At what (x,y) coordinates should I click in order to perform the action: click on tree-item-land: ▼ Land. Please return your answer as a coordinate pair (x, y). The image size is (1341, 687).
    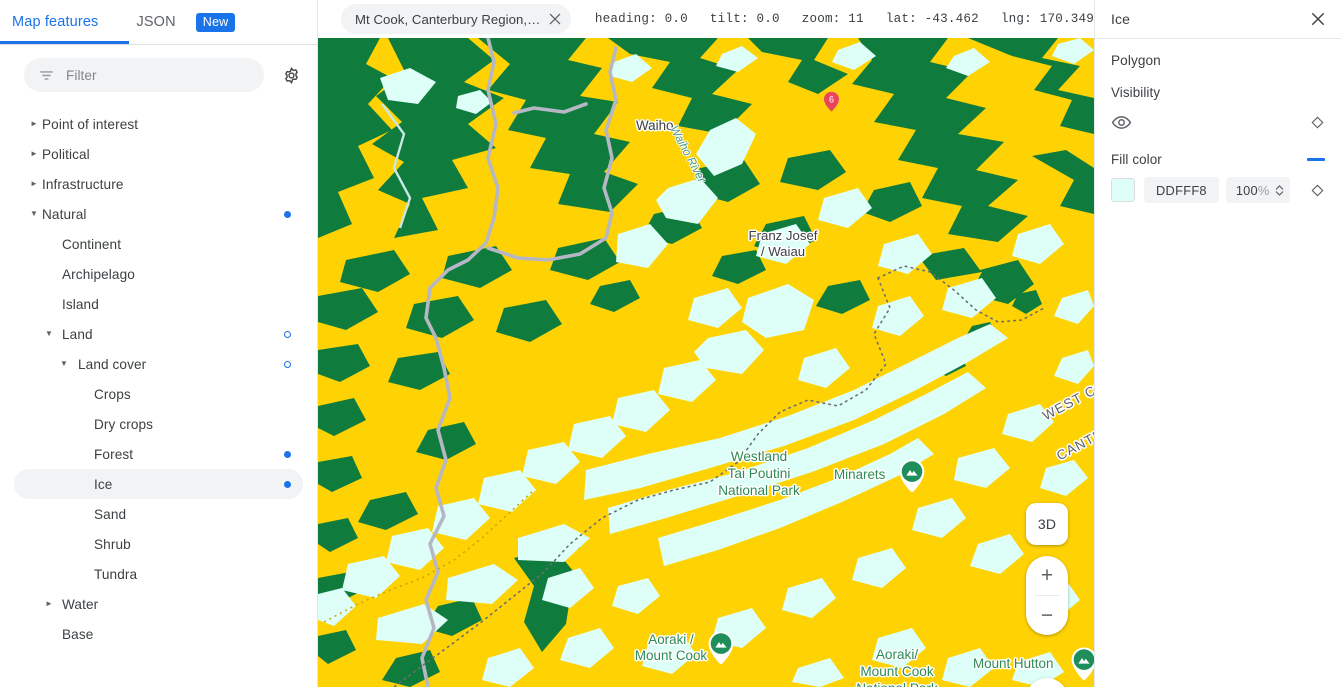
    Looking at the image, I should click on (158, 334).